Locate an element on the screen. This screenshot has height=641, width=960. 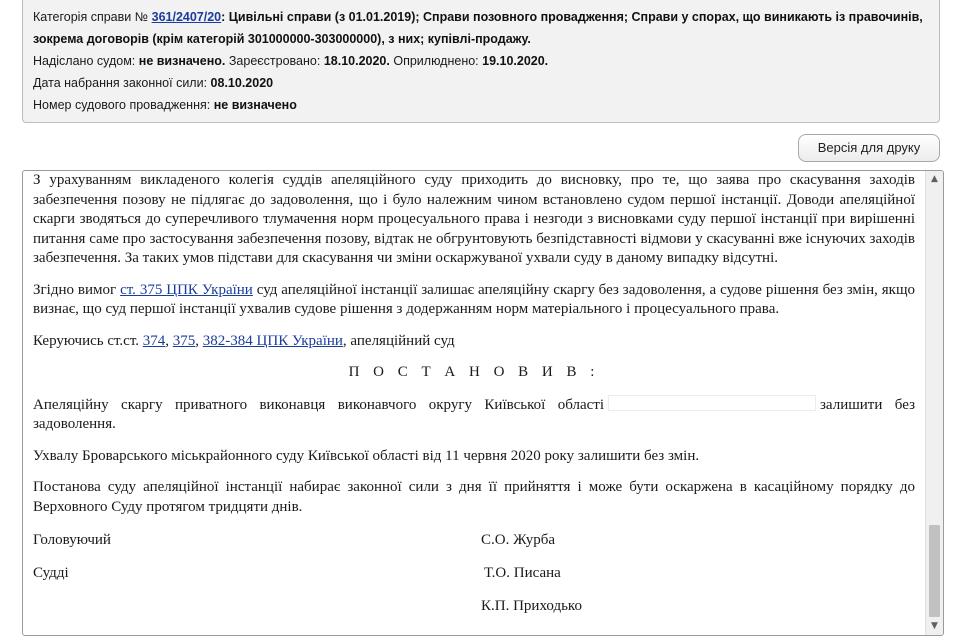
judges-label: Судді is located at coordinates (51, 573).